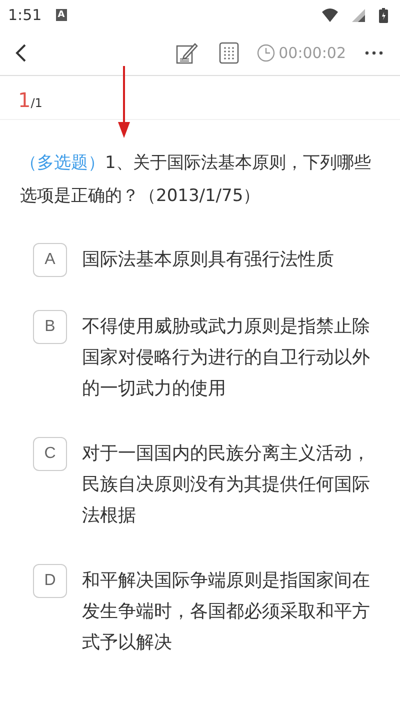 The image size is (400, 710). What do you see at coordinates (228, 357) in the screenshot?
I see `option-text: 不得使用威胁或武力原则是指禁止除国家对侵略行为进行的自卫行动以外的一切武力的使用` at bounding box center [228, 357].